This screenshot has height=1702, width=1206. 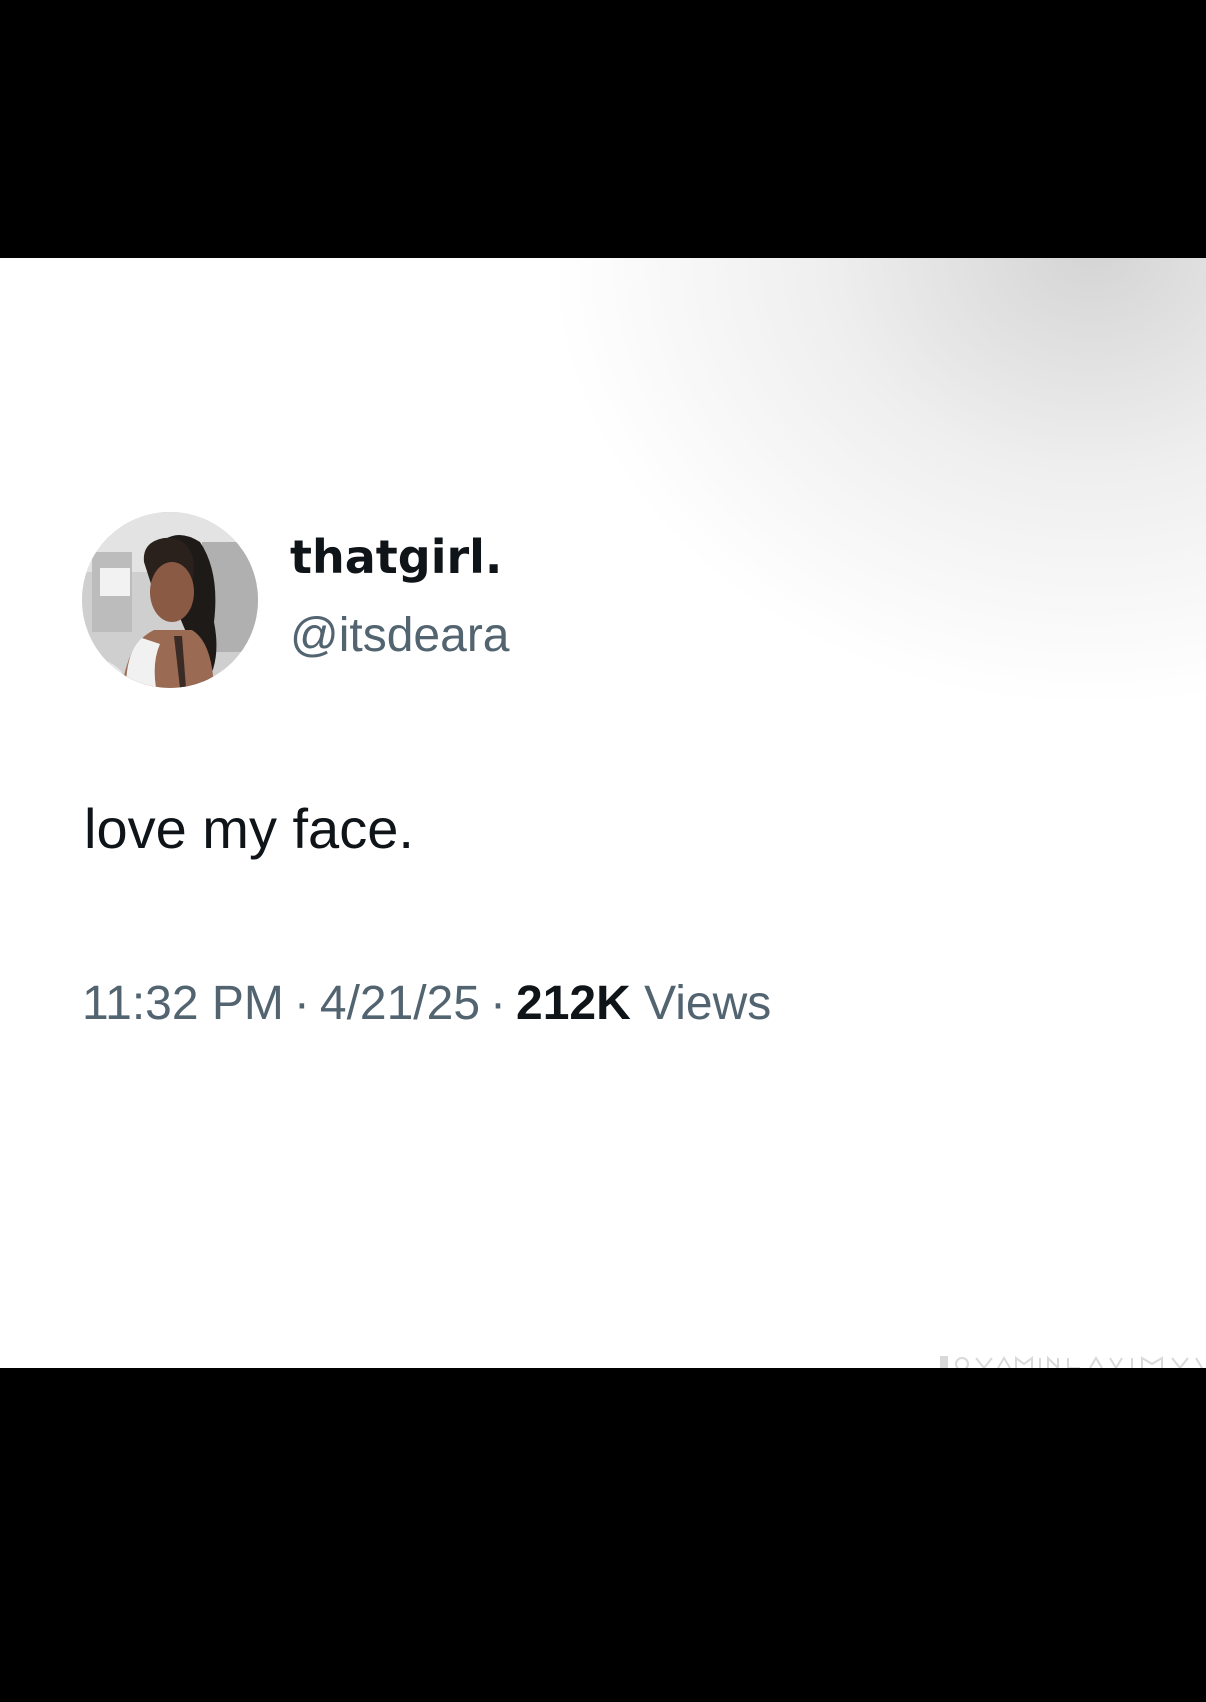 I want to click on views-count: 212K, so click(x=573, y=1003).